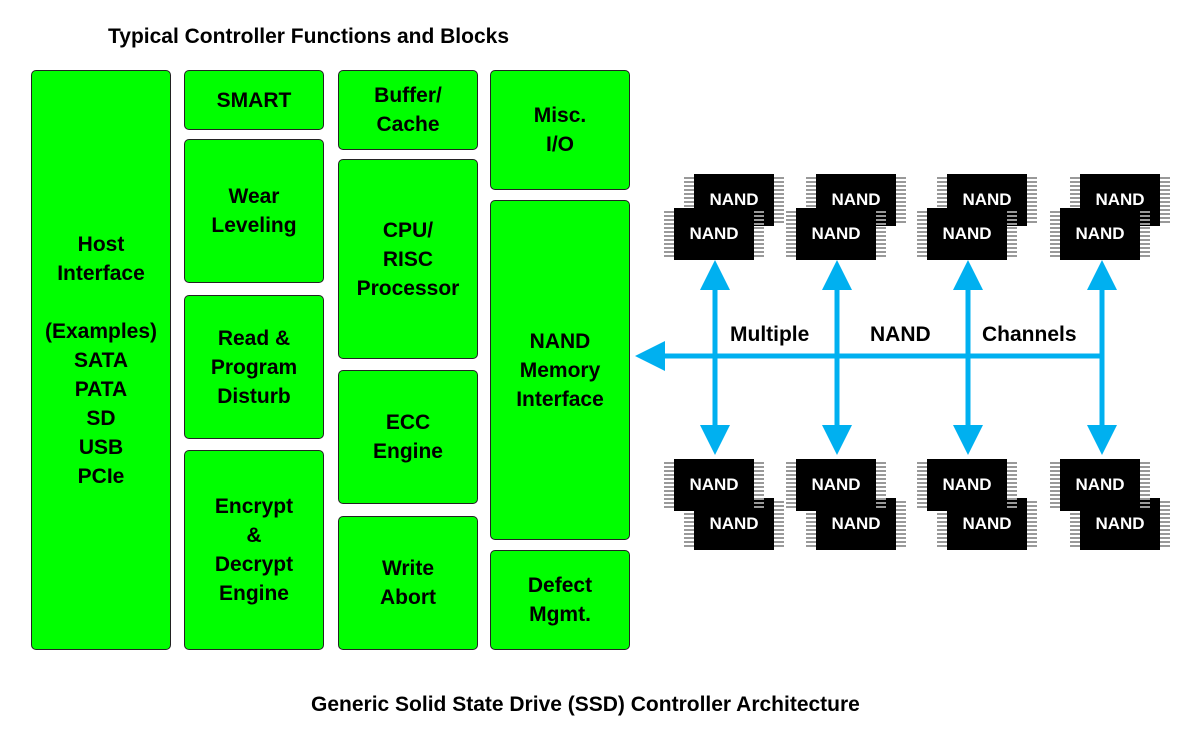  Describe the element at coordinates (876, 357) in the screenshot. I see `channel-arrows` at that location.